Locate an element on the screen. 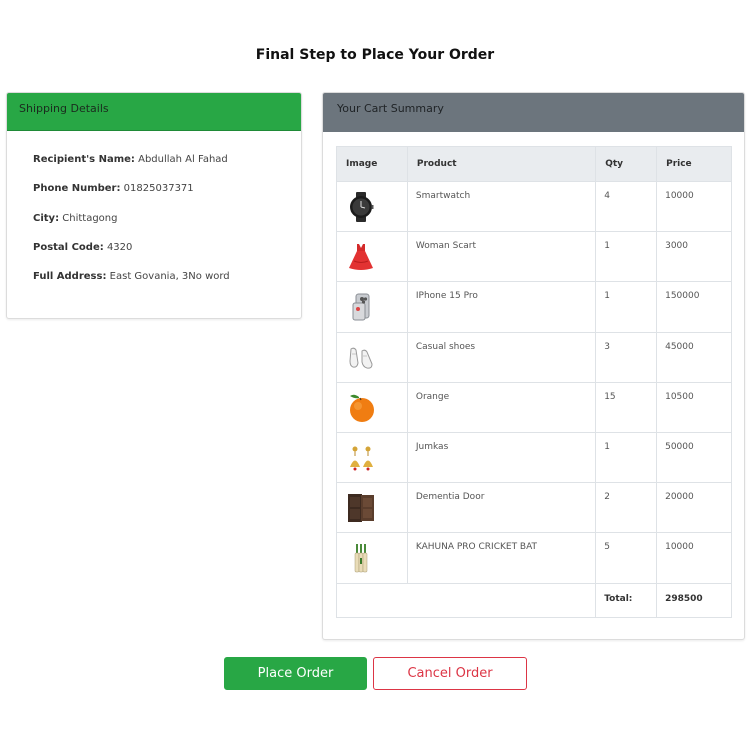  shoes-icon is located at coordinates (361, 358).